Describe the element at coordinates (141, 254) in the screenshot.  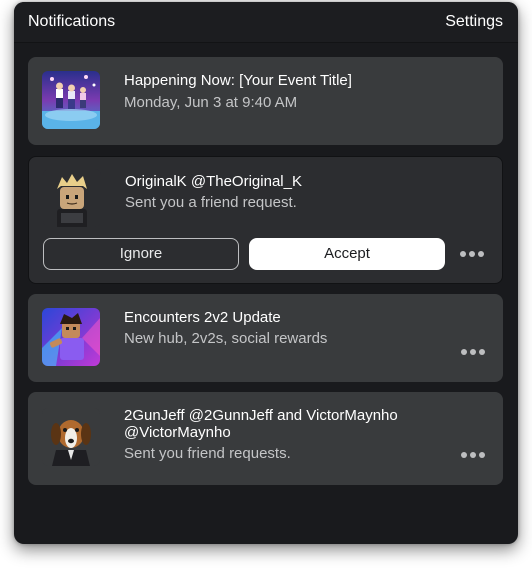
I see `ignore-button: Ignore` at that location.